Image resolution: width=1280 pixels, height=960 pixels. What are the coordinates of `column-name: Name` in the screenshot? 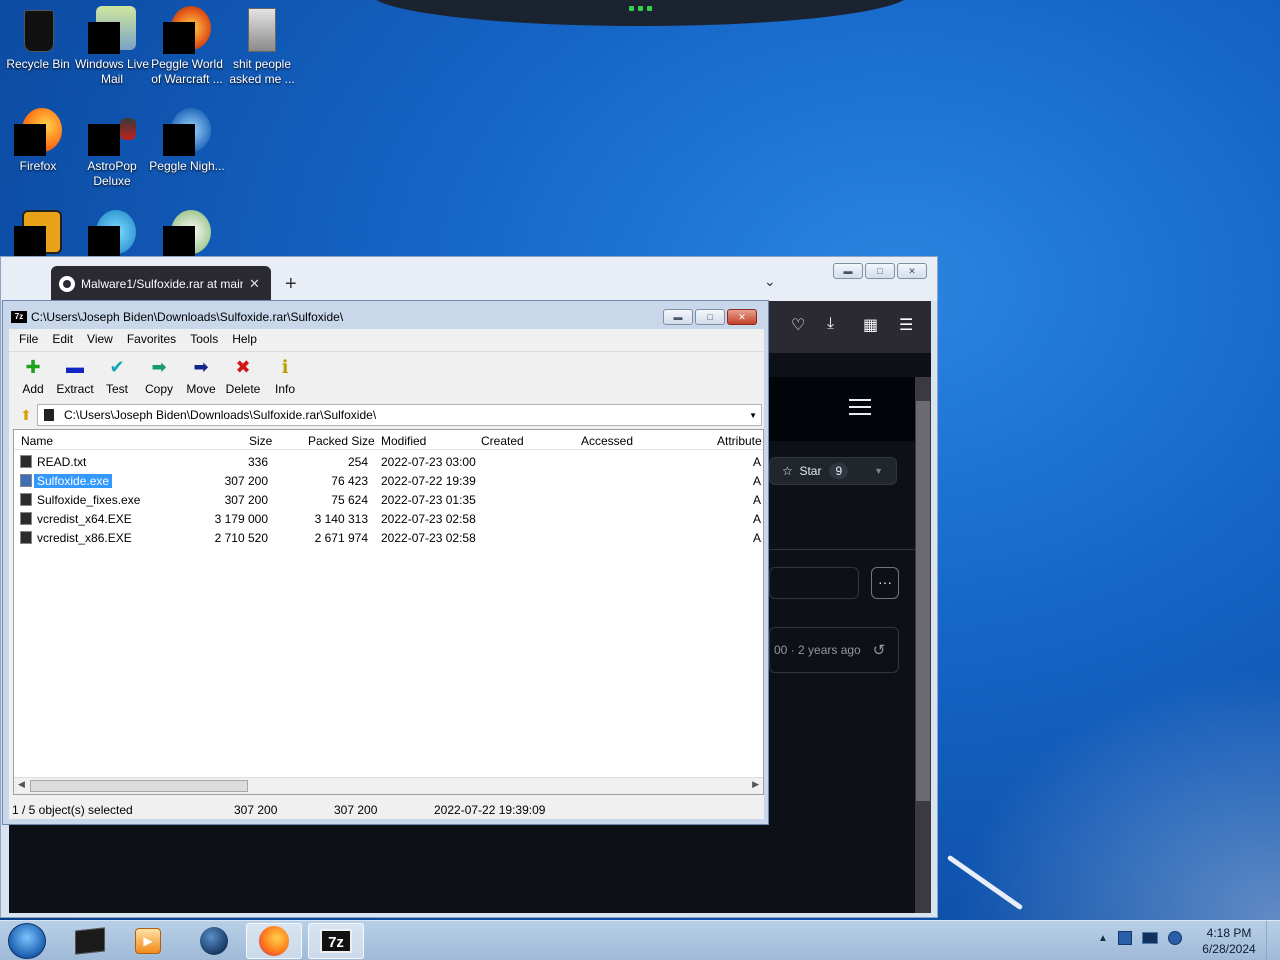 It's located at (37, 441).